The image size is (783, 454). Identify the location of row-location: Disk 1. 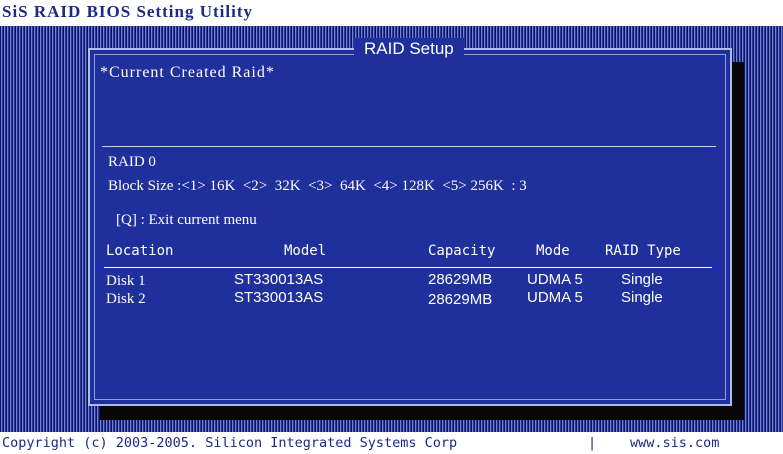
(126, 281).